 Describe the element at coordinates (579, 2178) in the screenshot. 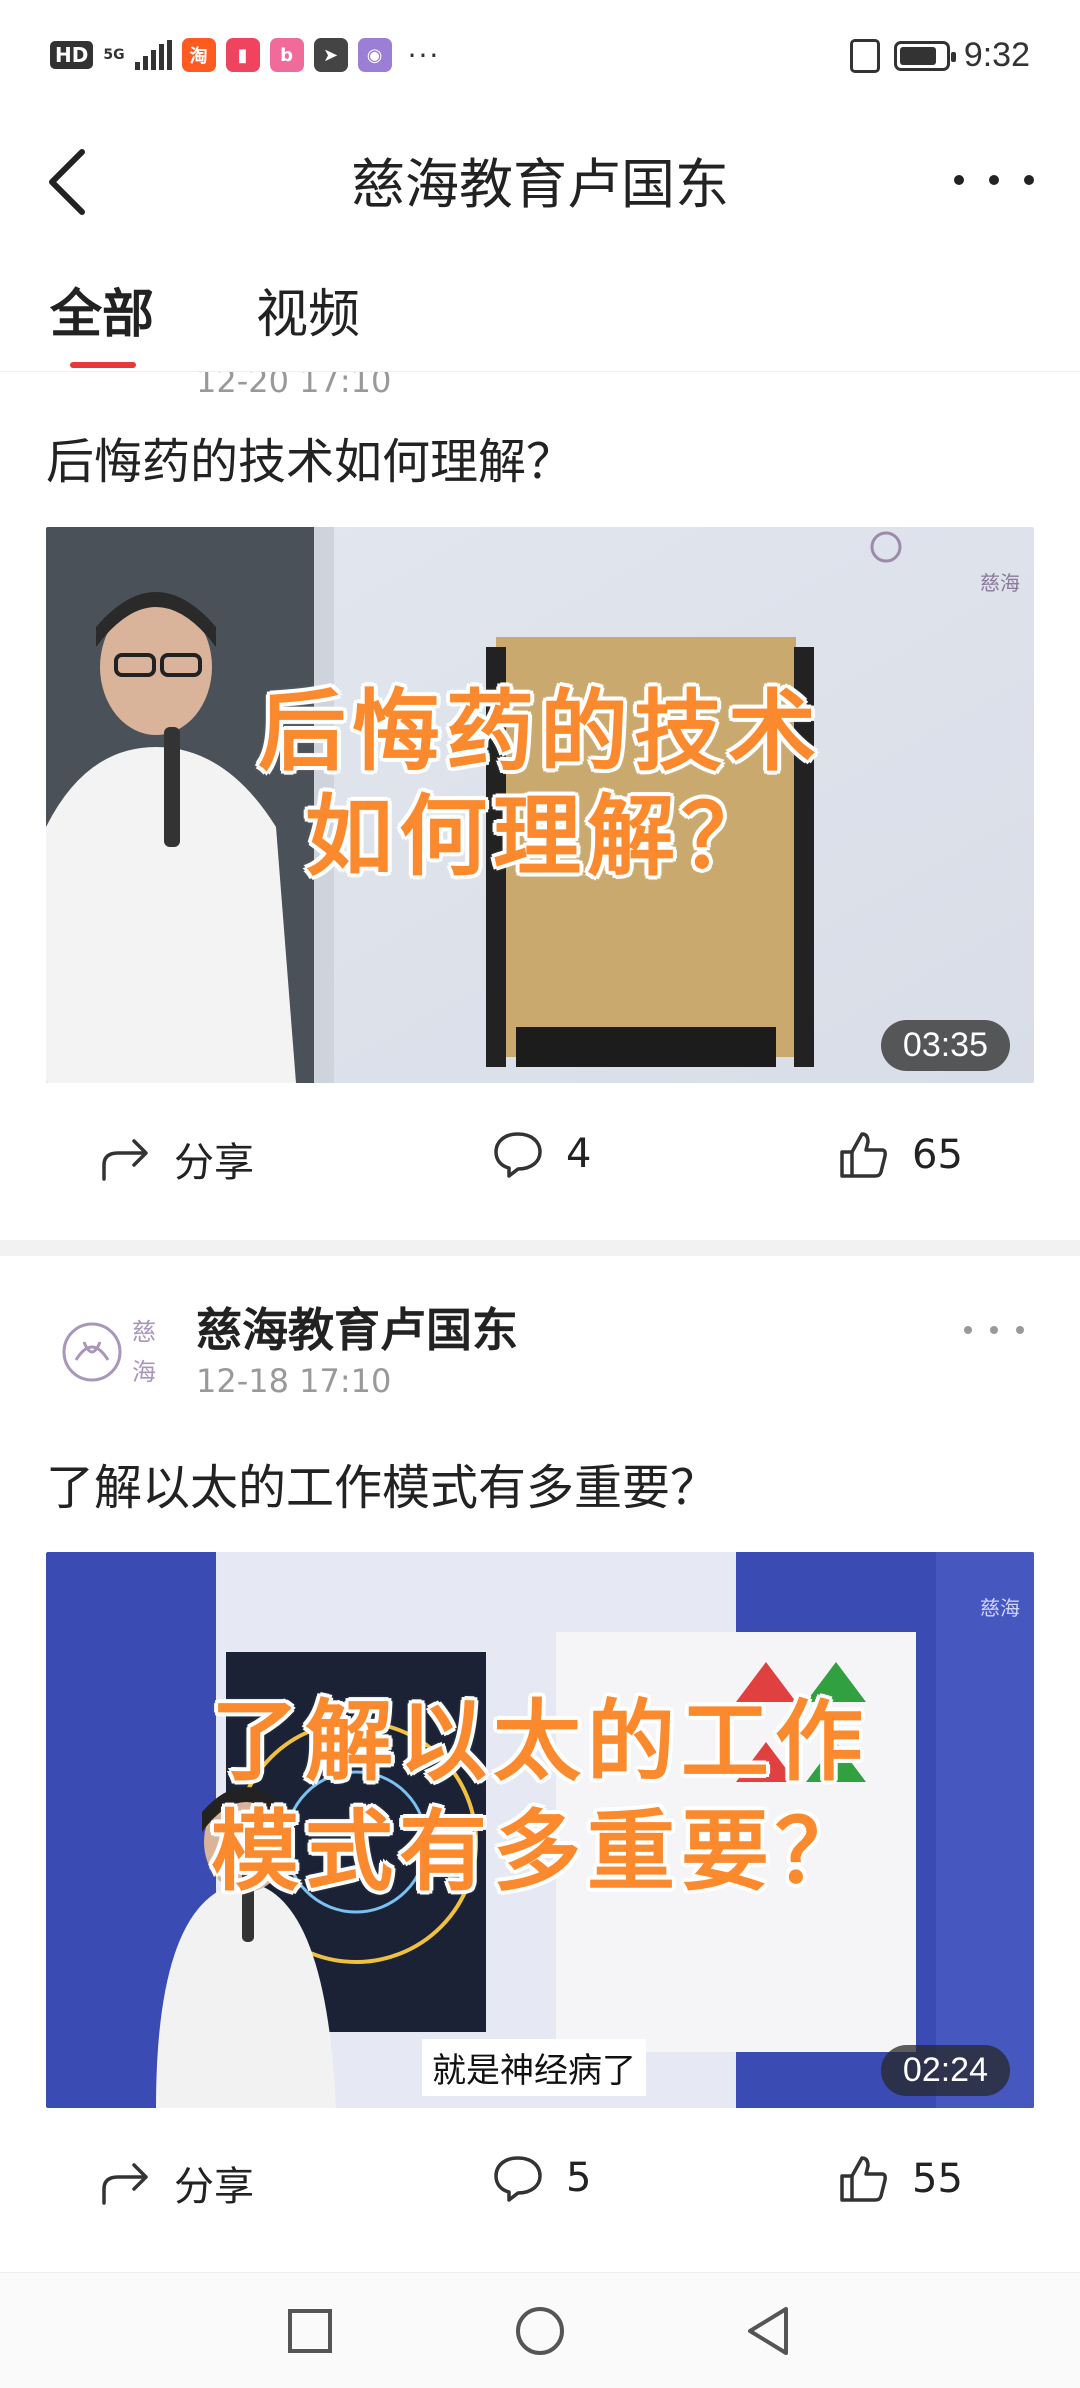

I see `comment-count: 5` at that location.